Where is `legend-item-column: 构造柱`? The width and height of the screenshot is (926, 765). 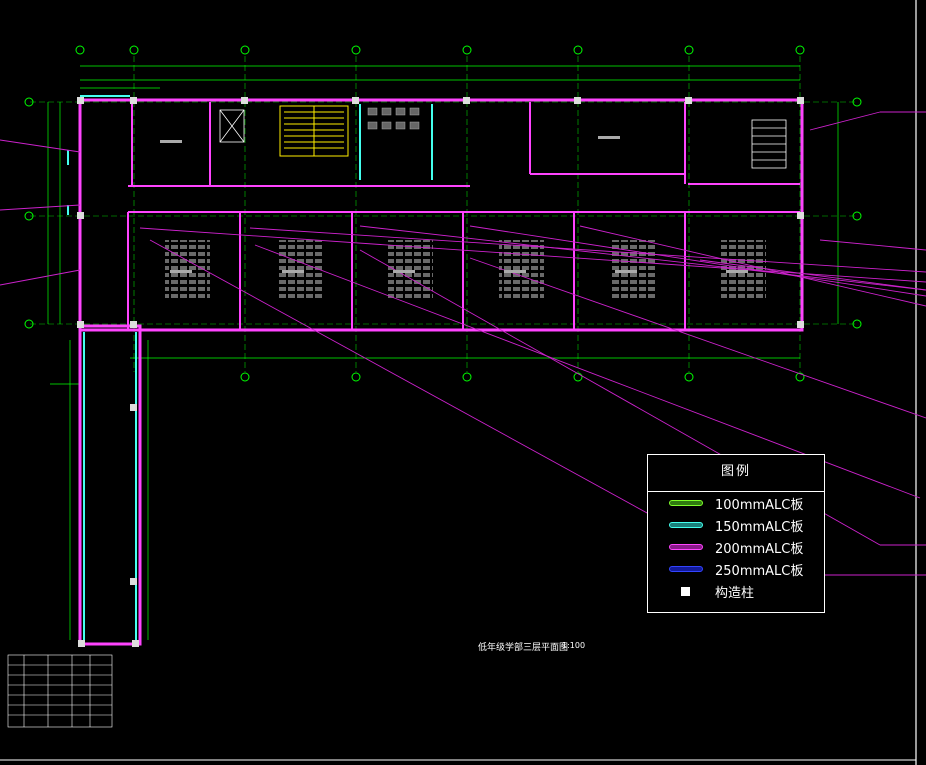 legend-item-column: 构造柱 is located at coordinates (736, 591).